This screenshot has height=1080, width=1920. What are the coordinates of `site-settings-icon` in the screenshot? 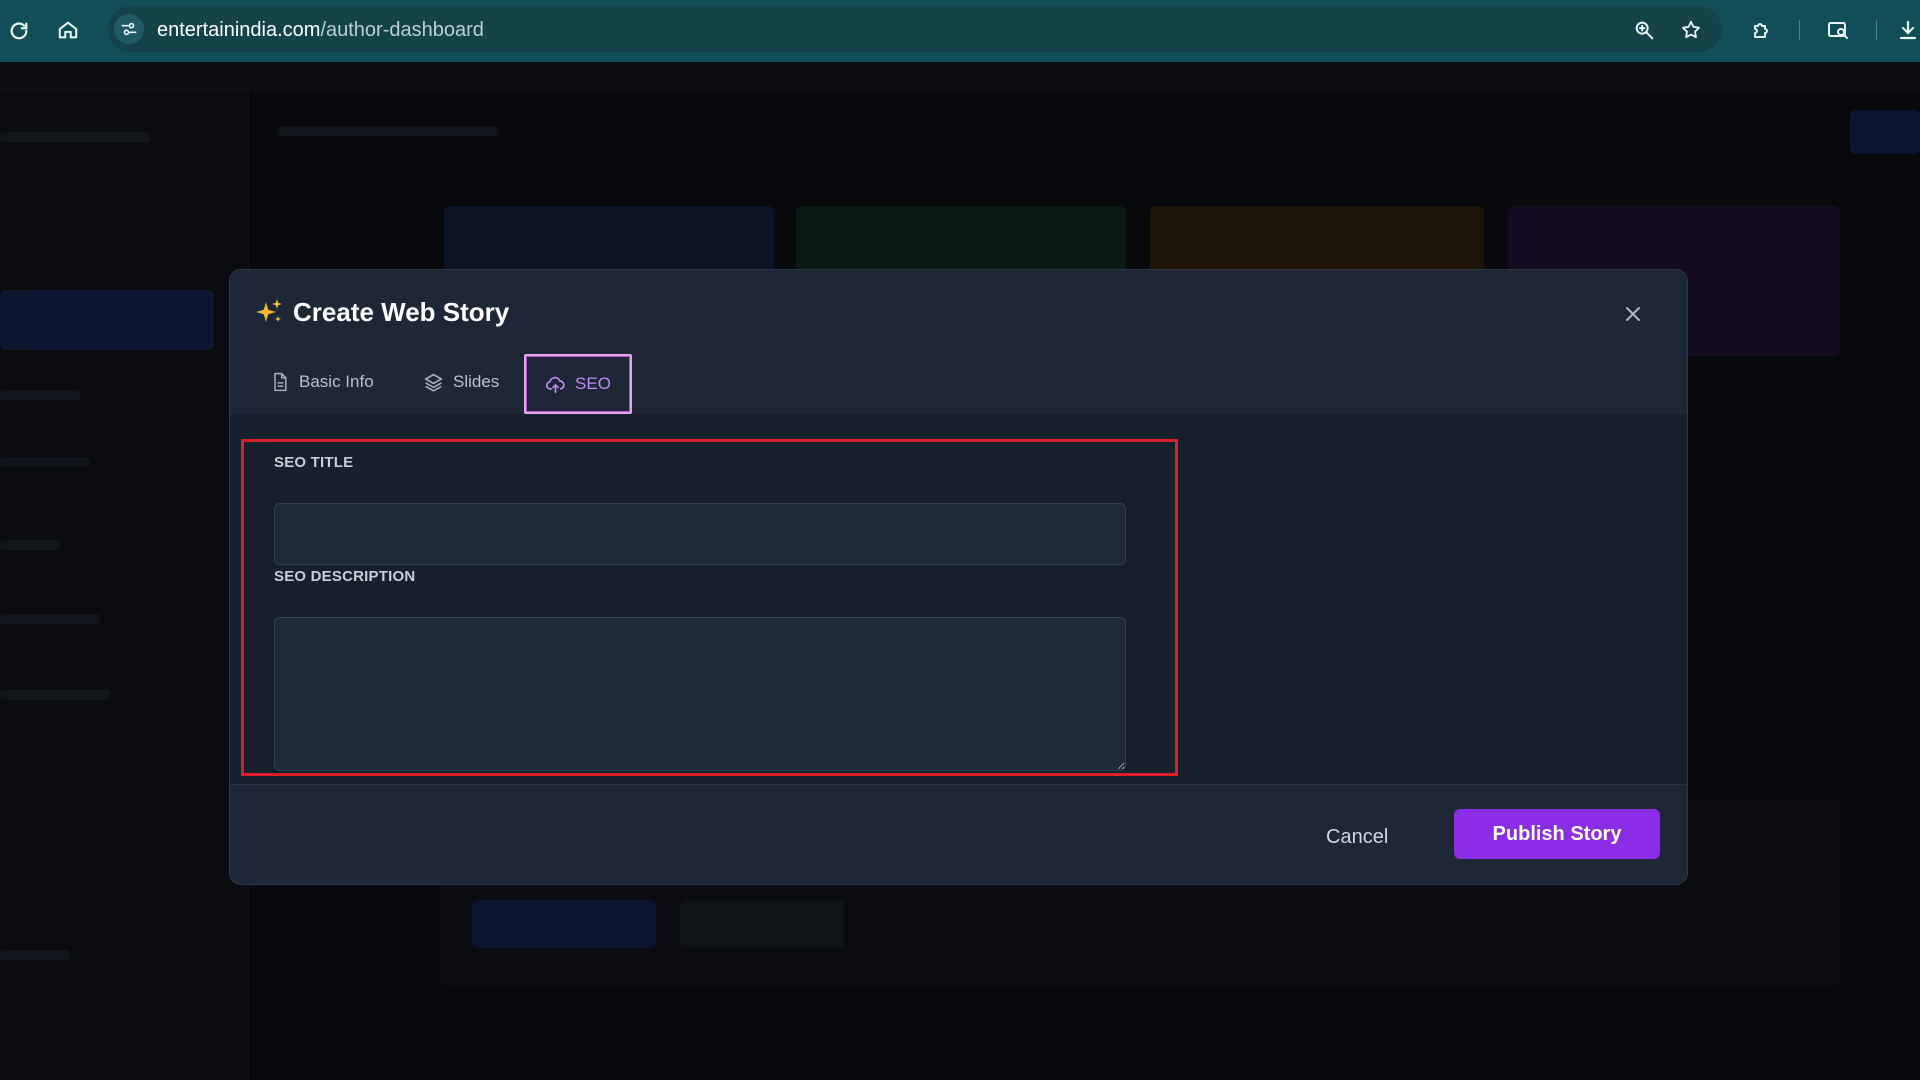 It's located at (129, 29).